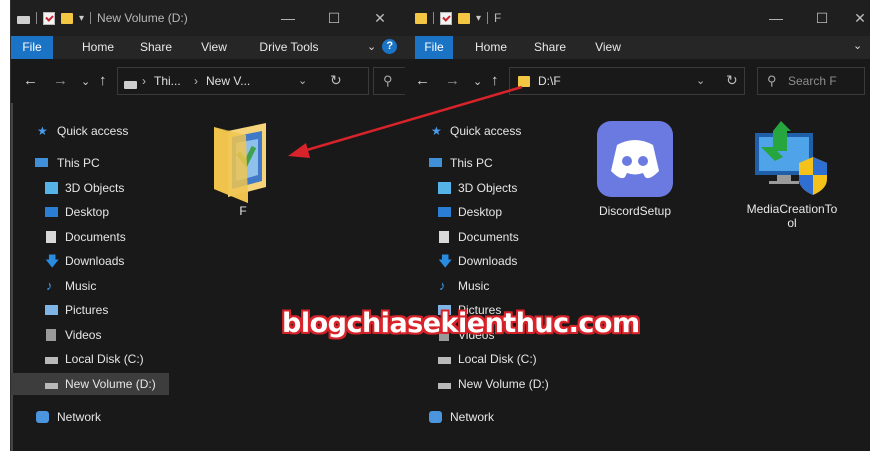  Describe the element at coordinates (461, 323) in the screenshot. I see `watermark-text: blogchiasekienthuc.com` at that location.